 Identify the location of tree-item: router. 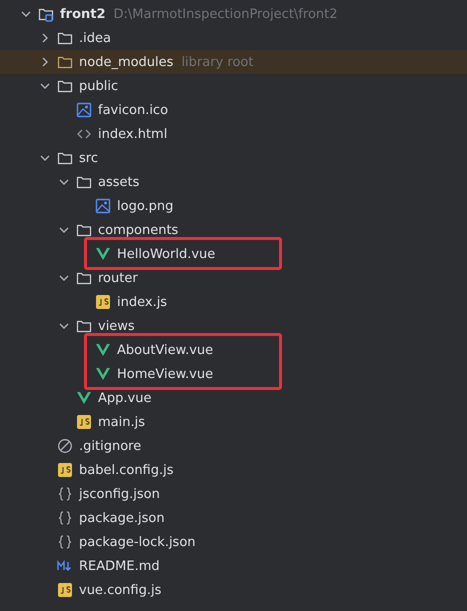
(118, 278).